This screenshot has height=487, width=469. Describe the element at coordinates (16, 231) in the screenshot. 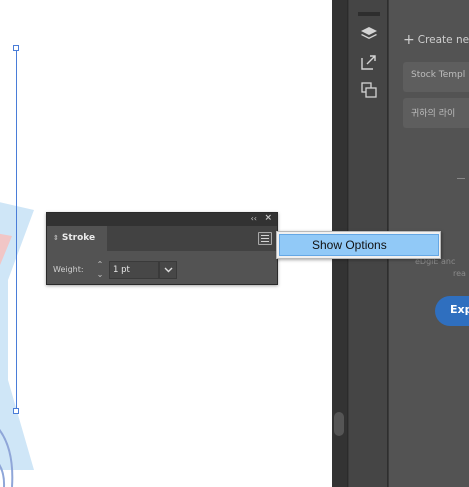

I see `selection-bounding-edge` at that location.